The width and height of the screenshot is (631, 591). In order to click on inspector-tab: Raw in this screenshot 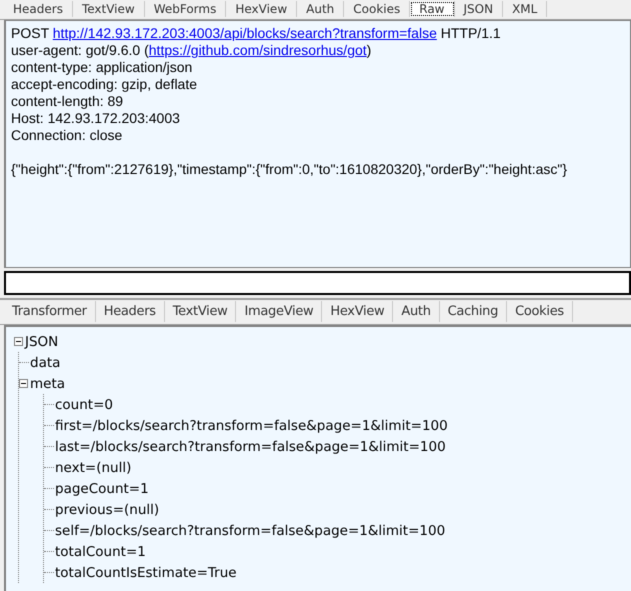, I will do `click(432, 9)`.